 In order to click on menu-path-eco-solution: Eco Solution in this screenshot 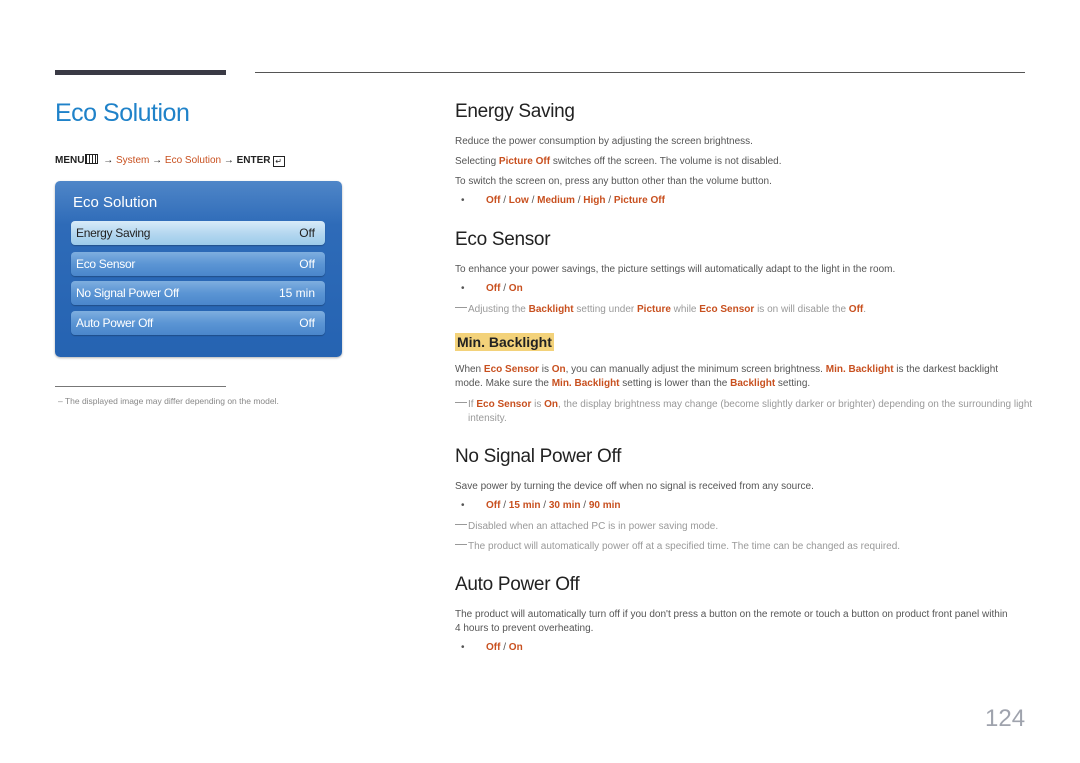, I will do `click(193, 160)`.